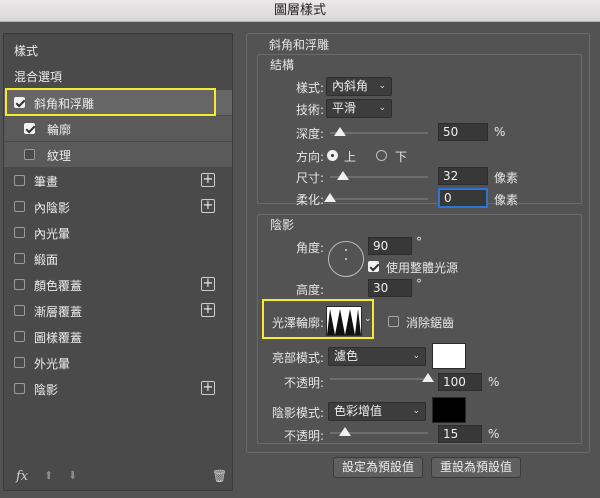 The height and width of the screenshot is (498, 600). What do you see at coordinates (19, 336) in the screenshot?
I see `pattern-overlay-checkbox` at bounding box center [19, 336].